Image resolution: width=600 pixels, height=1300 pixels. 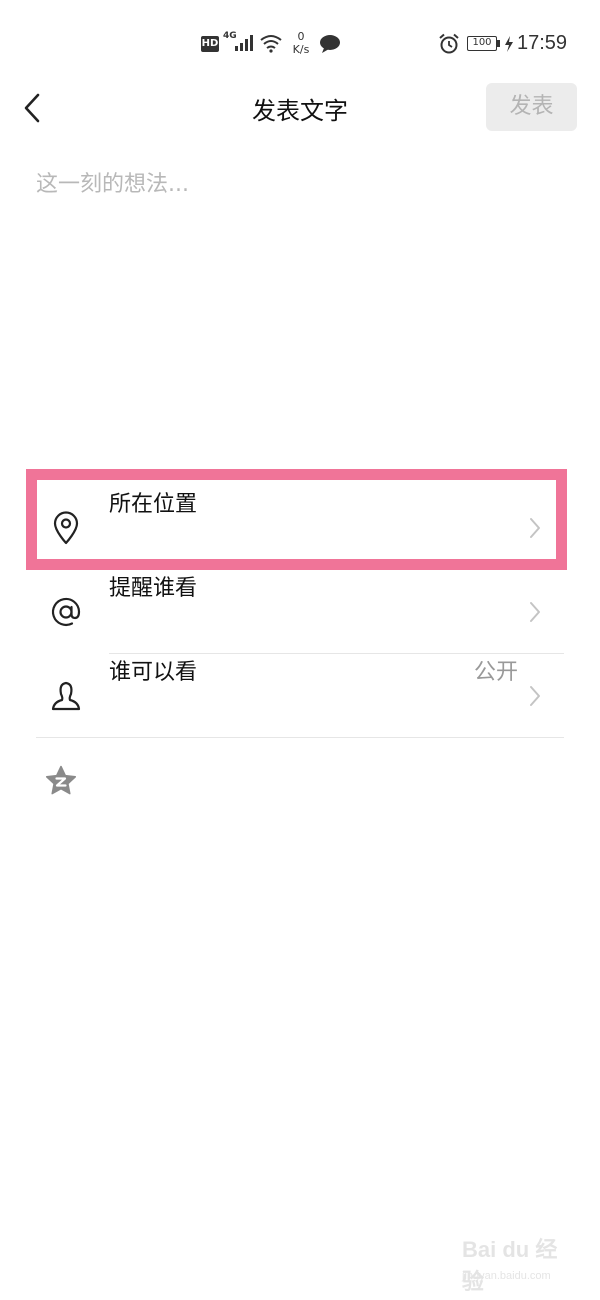 I want to click on publish-button: 发表, so click(x=531, y=107).